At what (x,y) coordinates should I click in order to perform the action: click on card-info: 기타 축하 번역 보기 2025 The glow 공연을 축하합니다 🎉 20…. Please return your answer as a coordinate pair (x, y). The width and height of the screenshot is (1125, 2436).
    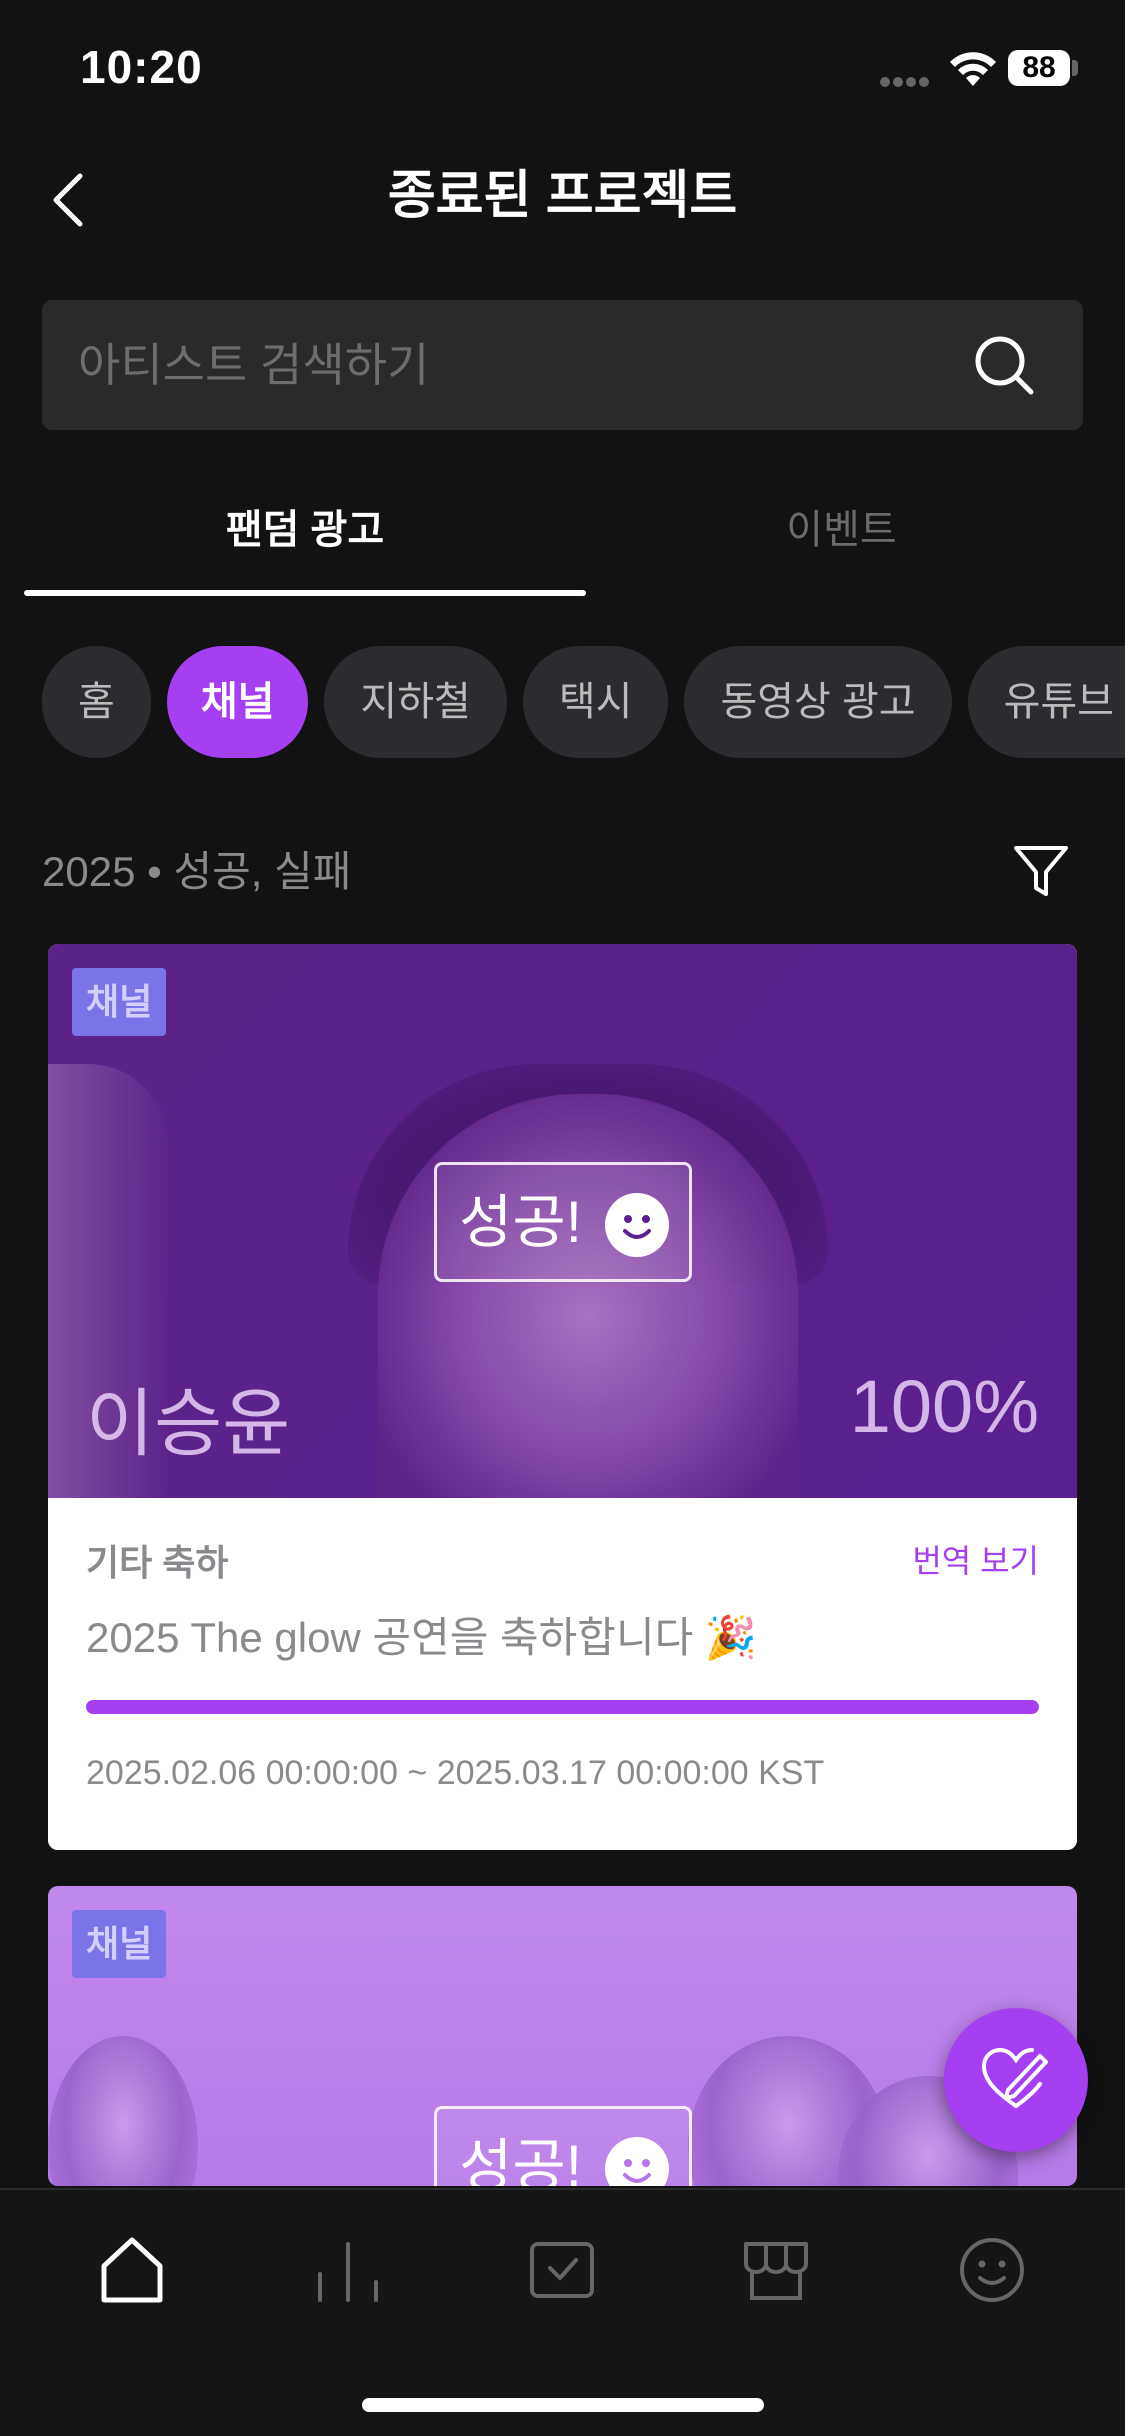
    Looking at the image, I should click on (562, 1674).